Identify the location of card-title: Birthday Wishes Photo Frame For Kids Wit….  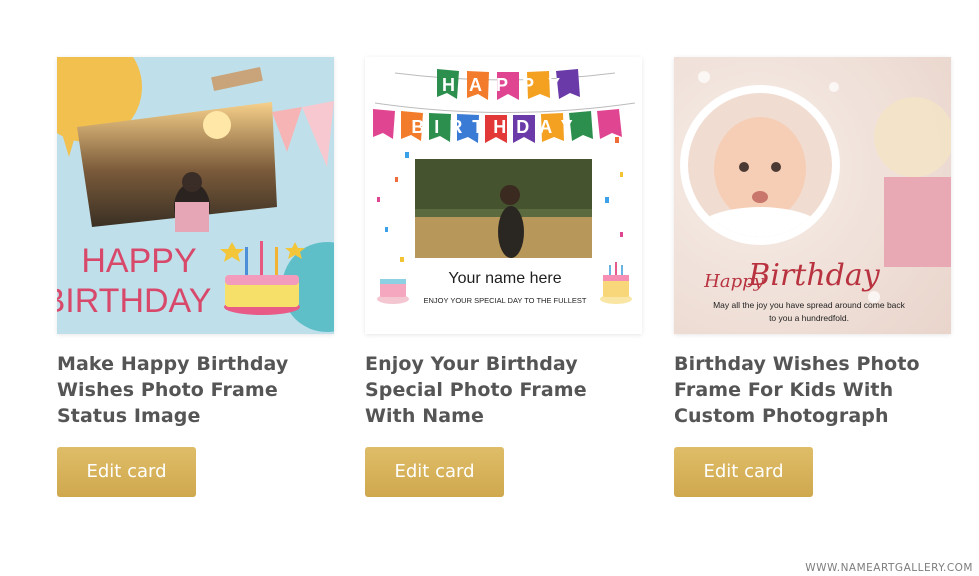
(812, 390).